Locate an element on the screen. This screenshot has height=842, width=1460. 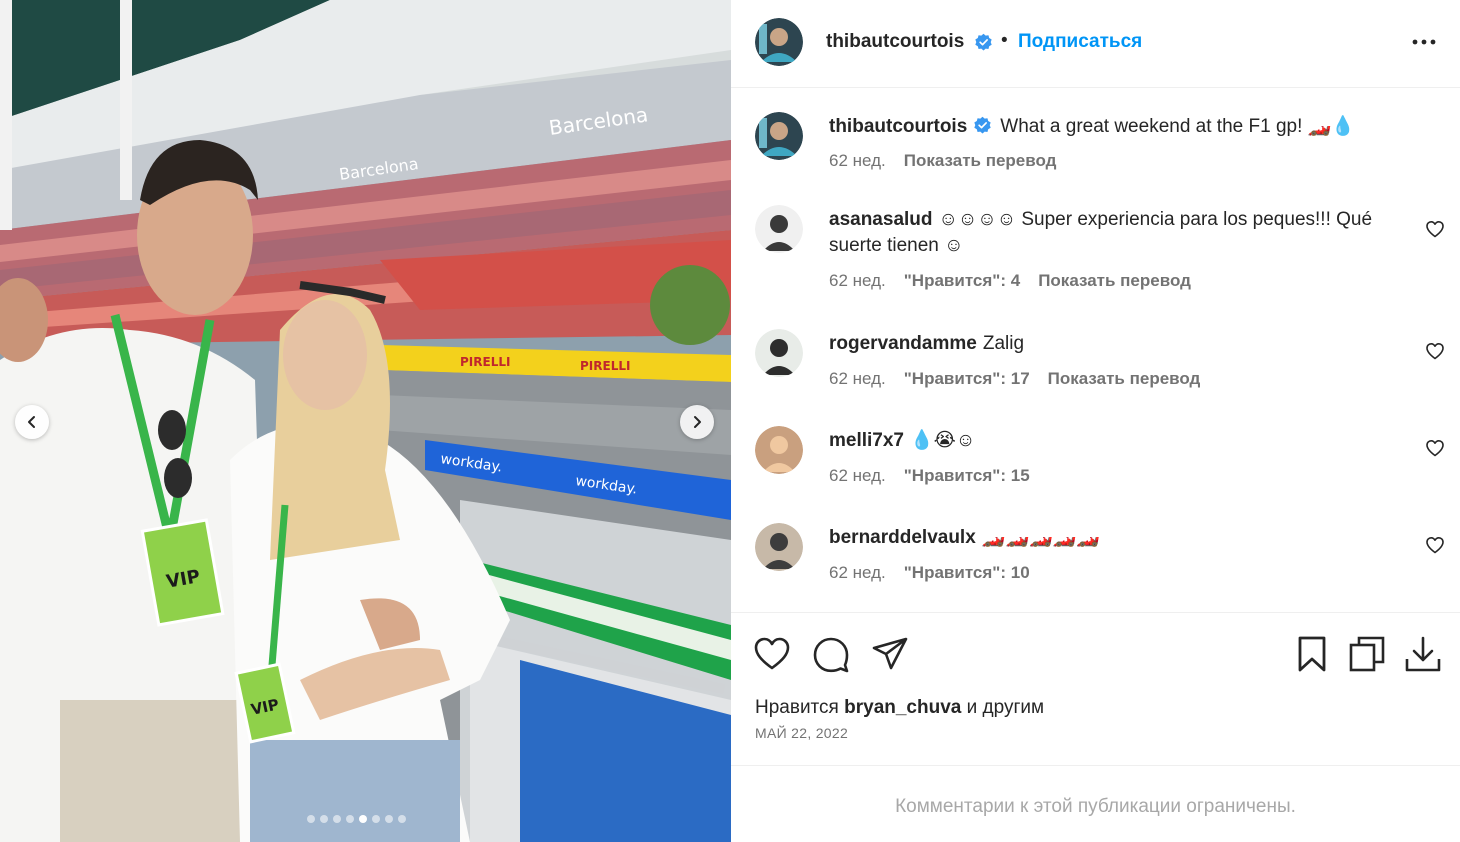
carousel-next-button is located at coordinates (697, 422).